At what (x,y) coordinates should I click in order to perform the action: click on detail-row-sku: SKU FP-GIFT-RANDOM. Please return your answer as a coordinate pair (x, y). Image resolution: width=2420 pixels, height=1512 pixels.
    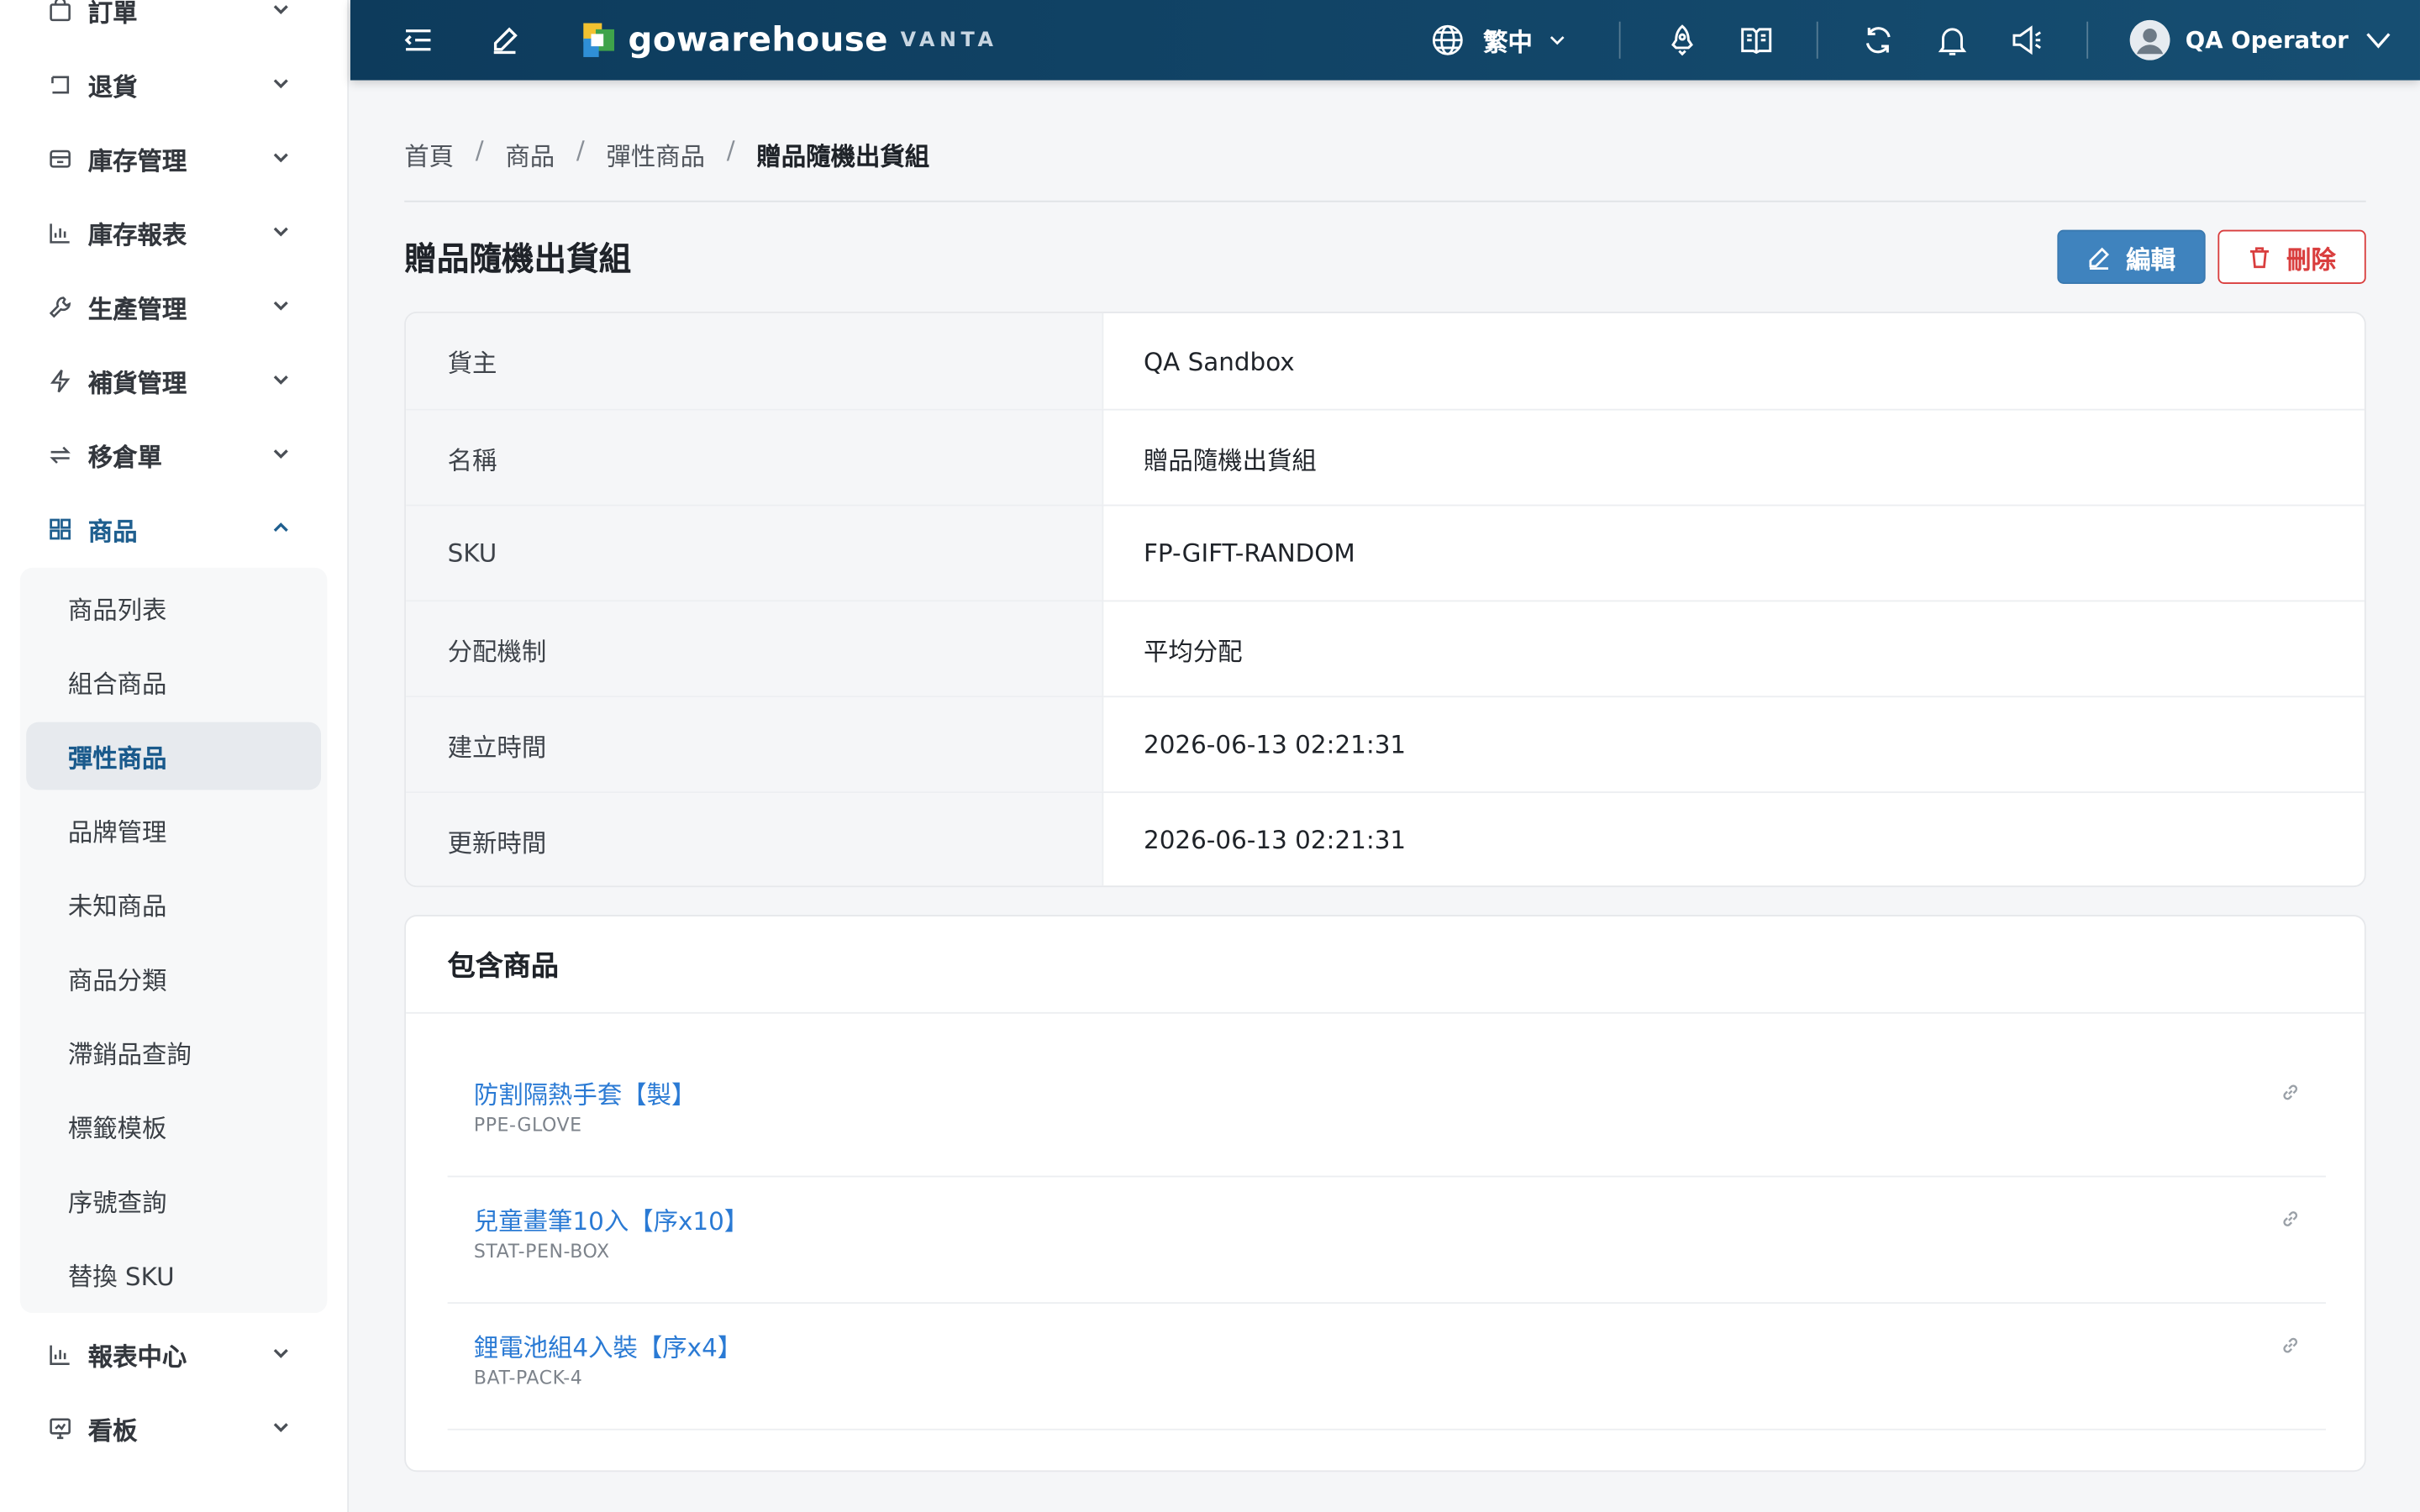
    Looking at the image, I should click on (1385, 552).